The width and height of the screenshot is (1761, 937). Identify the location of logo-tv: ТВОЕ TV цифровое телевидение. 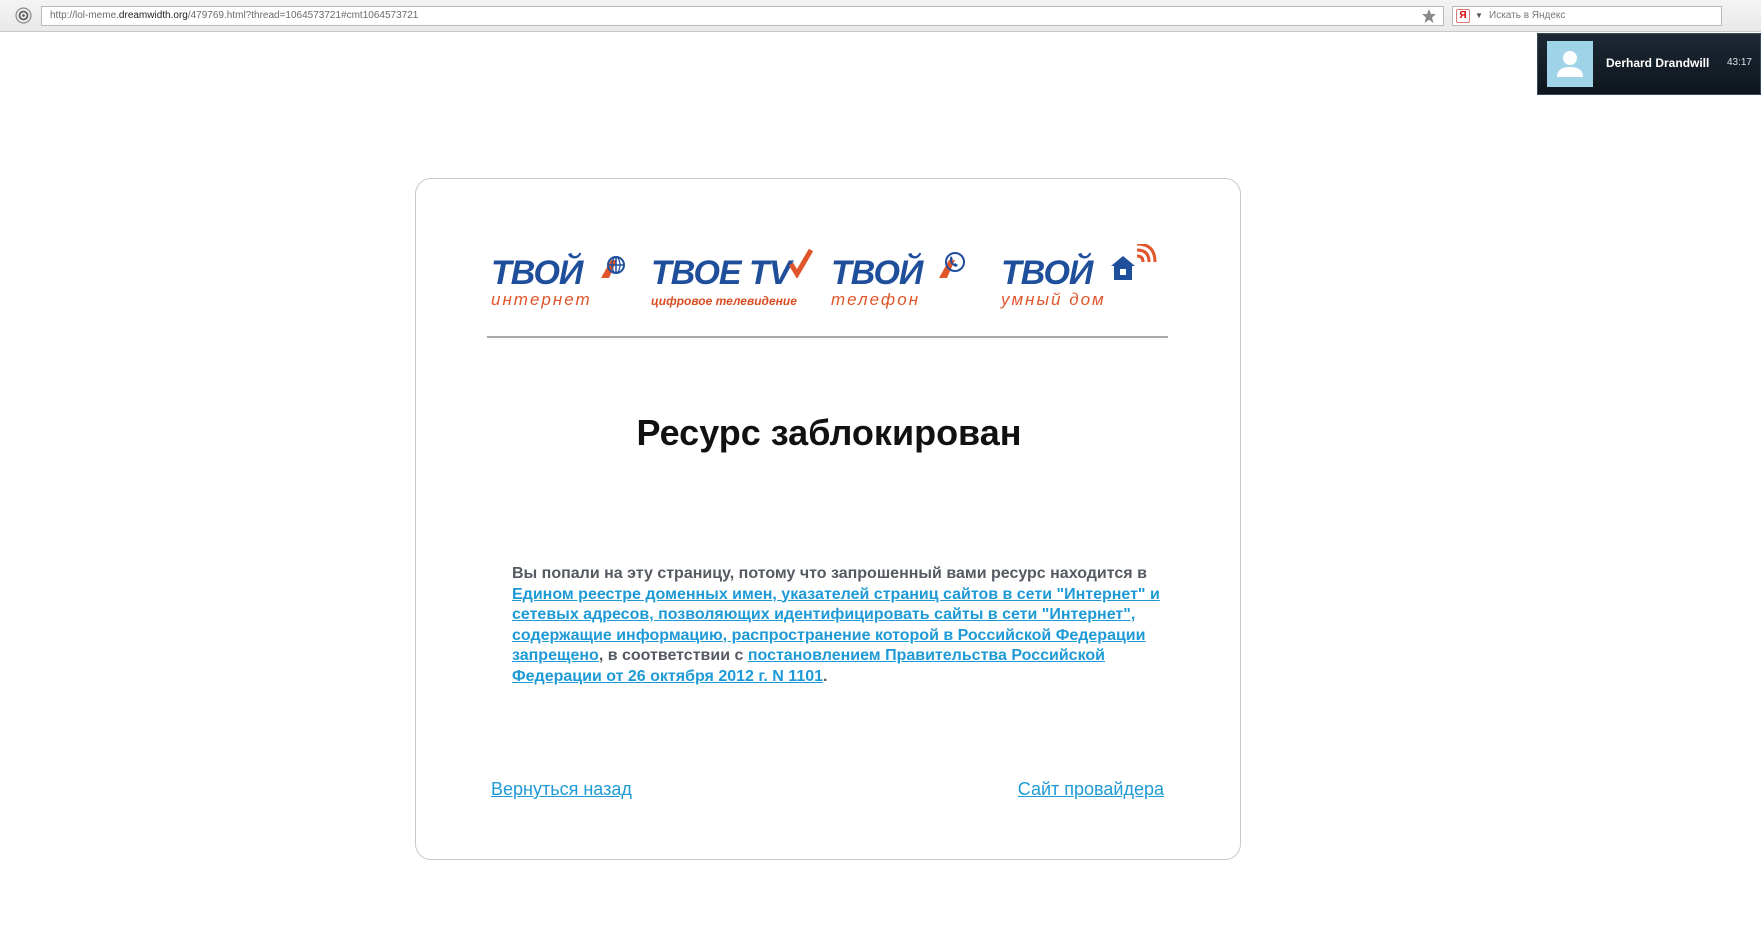
(733, 279).